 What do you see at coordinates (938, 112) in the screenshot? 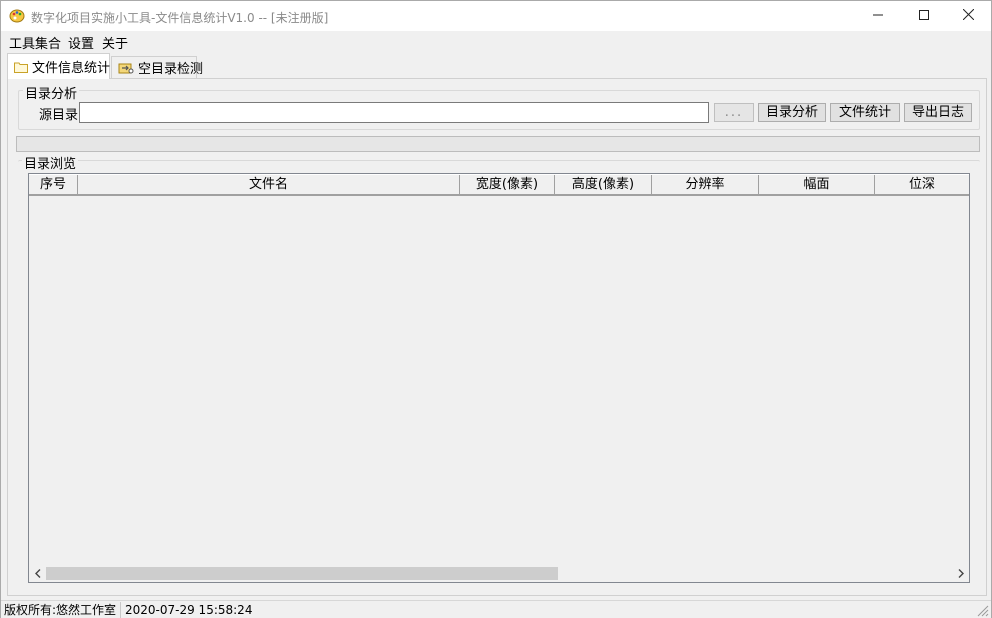
I see `export-log-button: 导出日志` at bounding box center [938, 112].